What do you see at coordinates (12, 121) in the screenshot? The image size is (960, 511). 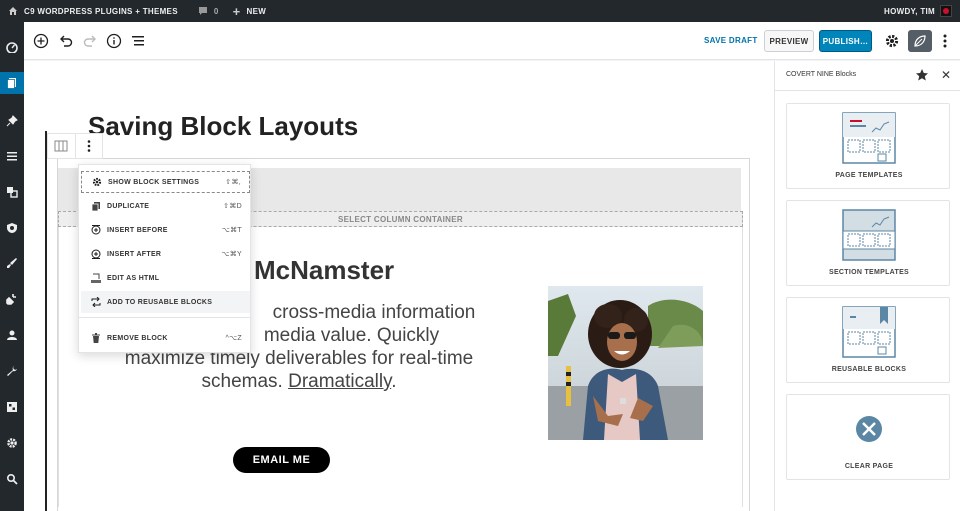 I see `pin-icon` at bounding box center [12, 121].